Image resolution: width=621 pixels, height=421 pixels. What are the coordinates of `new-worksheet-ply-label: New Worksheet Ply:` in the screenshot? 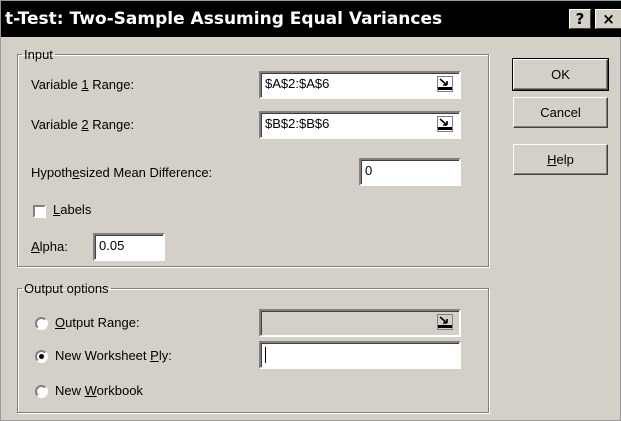 It's located at (113, 355).